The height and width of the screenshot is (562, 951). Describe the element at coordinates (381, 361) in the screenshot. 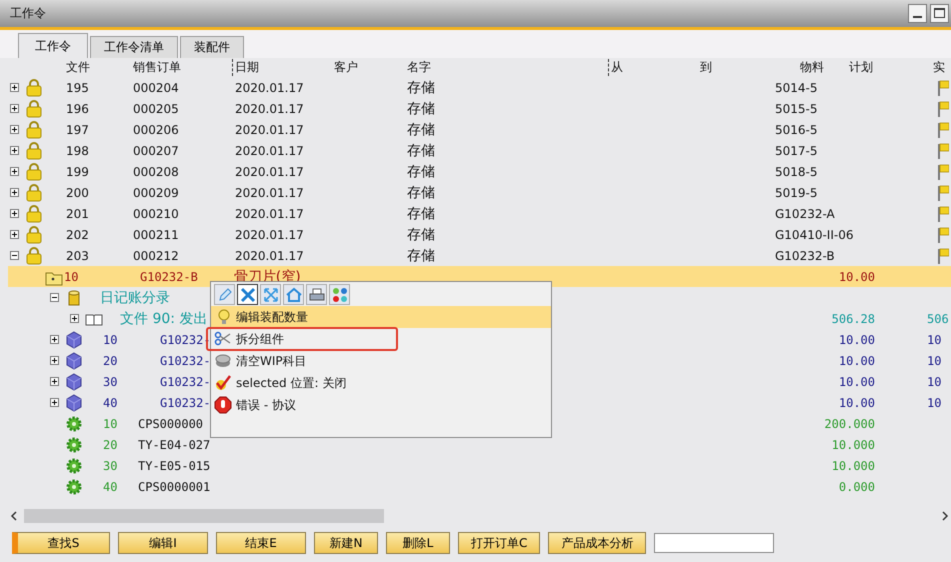

I see `menu-item: 清空WIP科目` at that location.